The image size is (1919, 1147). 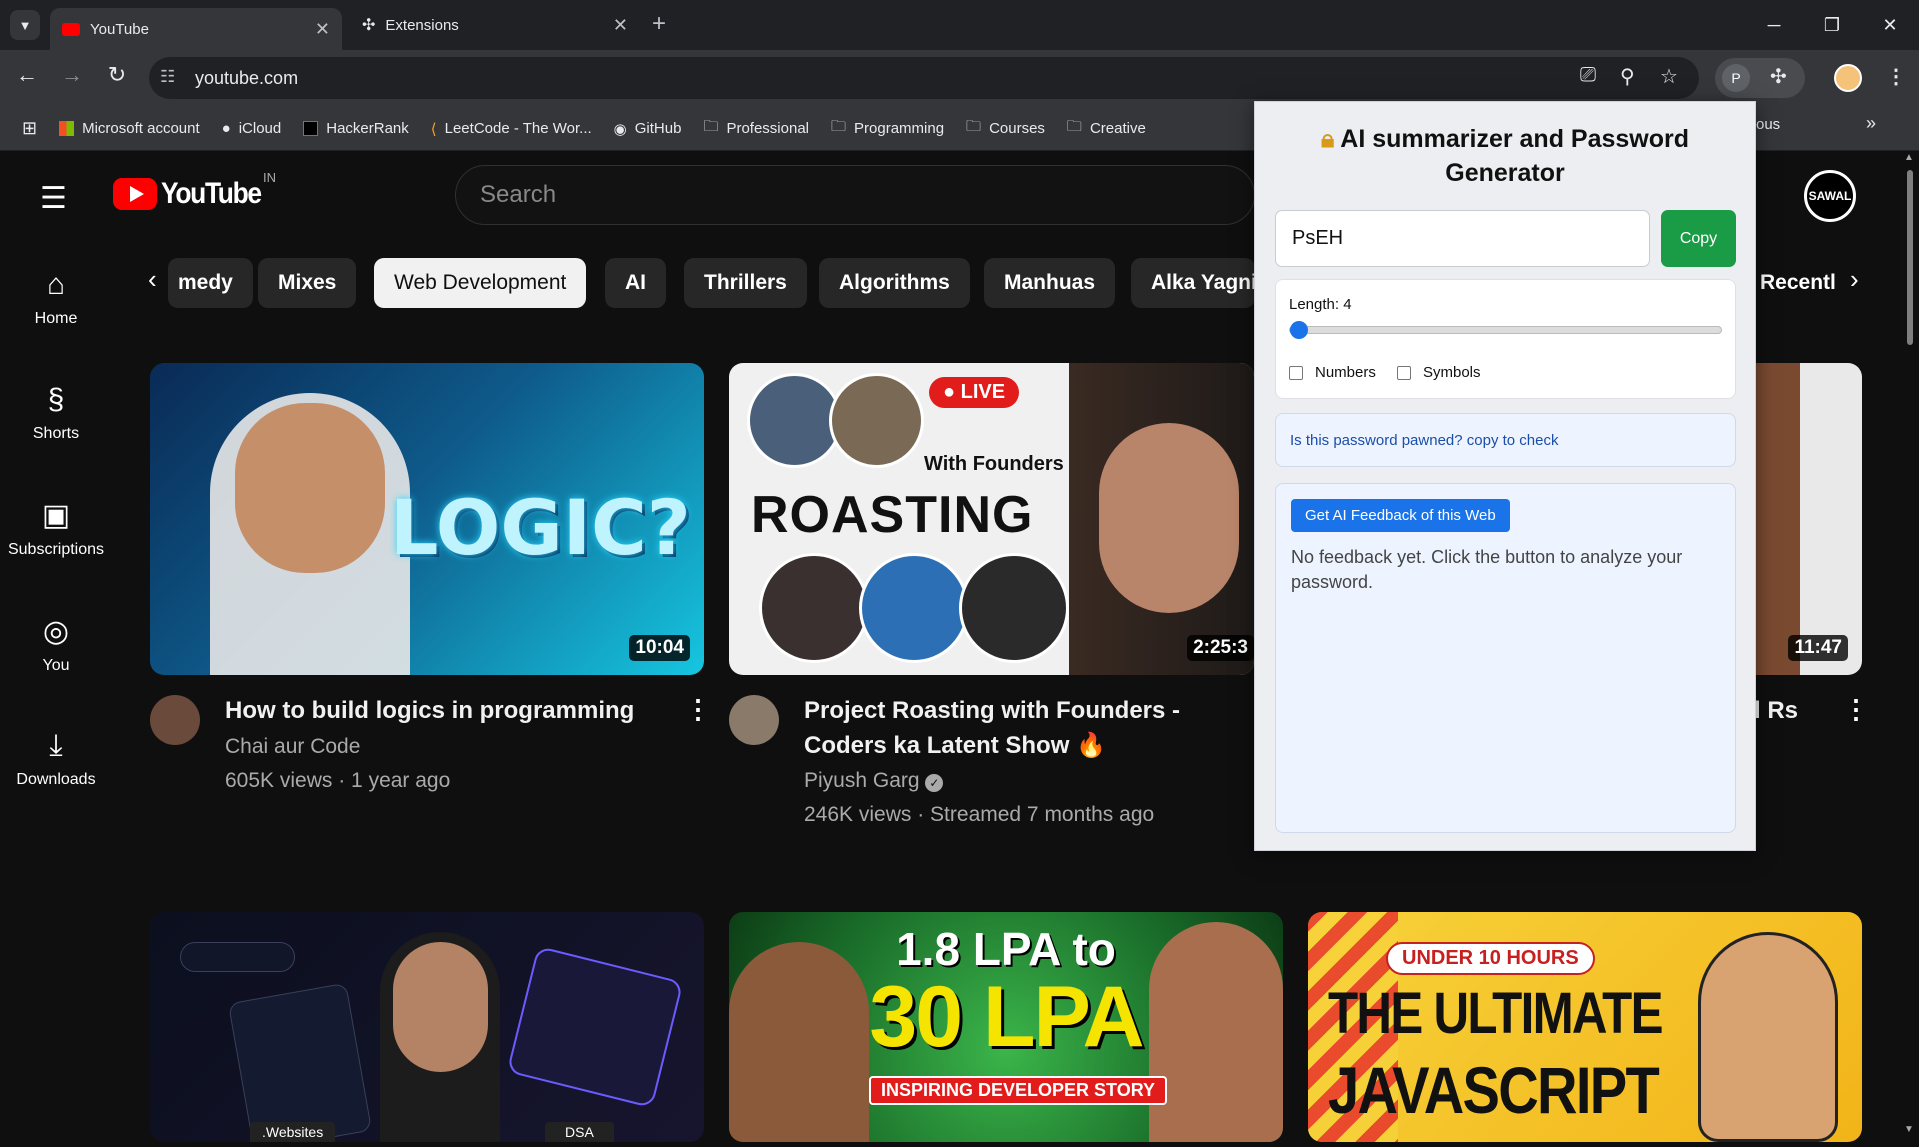 What do you see at coordinates (1871, 123) in the screenshot?
I see `bookmarks-more-icon: »` at bounding box center [1871, 123].